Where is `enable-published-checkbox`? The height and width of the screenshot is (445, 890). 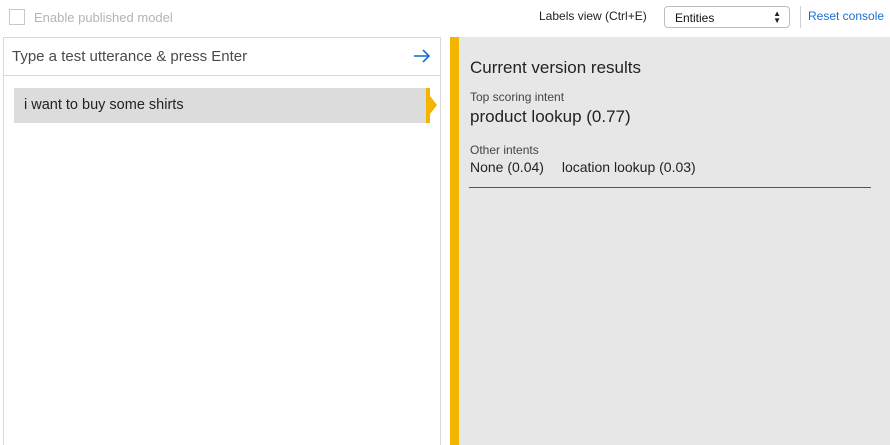 enable-published-checkbox is located at coordinates (17, 17).